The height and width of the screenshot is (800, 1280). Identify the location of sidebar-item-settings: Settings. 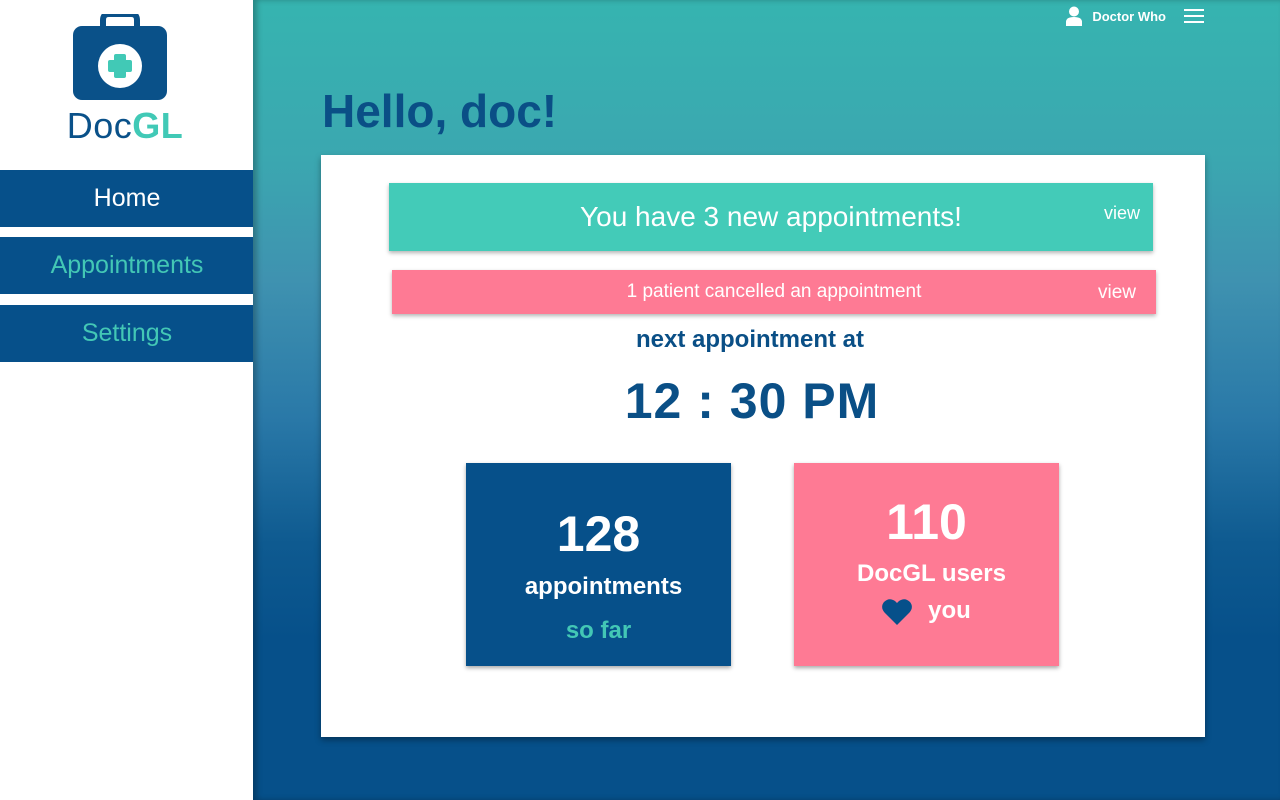
(127, 333).